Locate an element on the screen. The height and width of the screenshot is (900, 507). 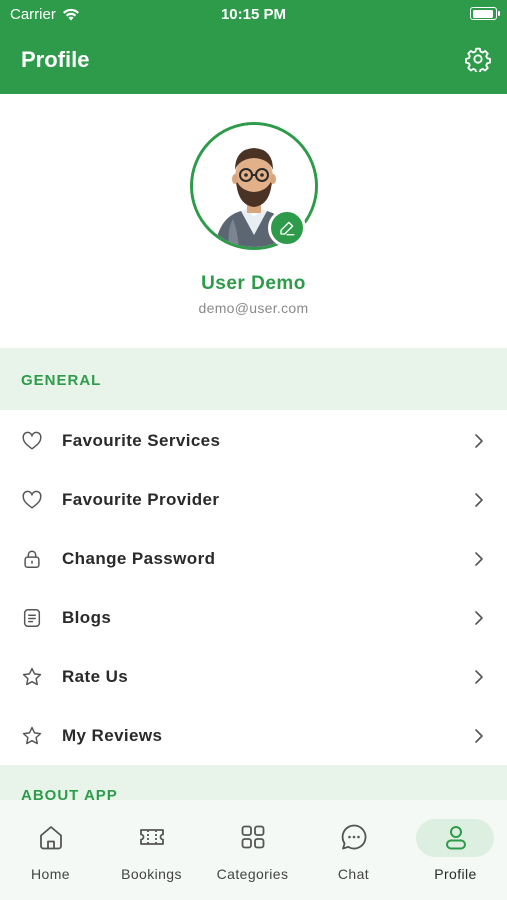
menu-item-label: Rate Us is located at coordinates (95, 676).